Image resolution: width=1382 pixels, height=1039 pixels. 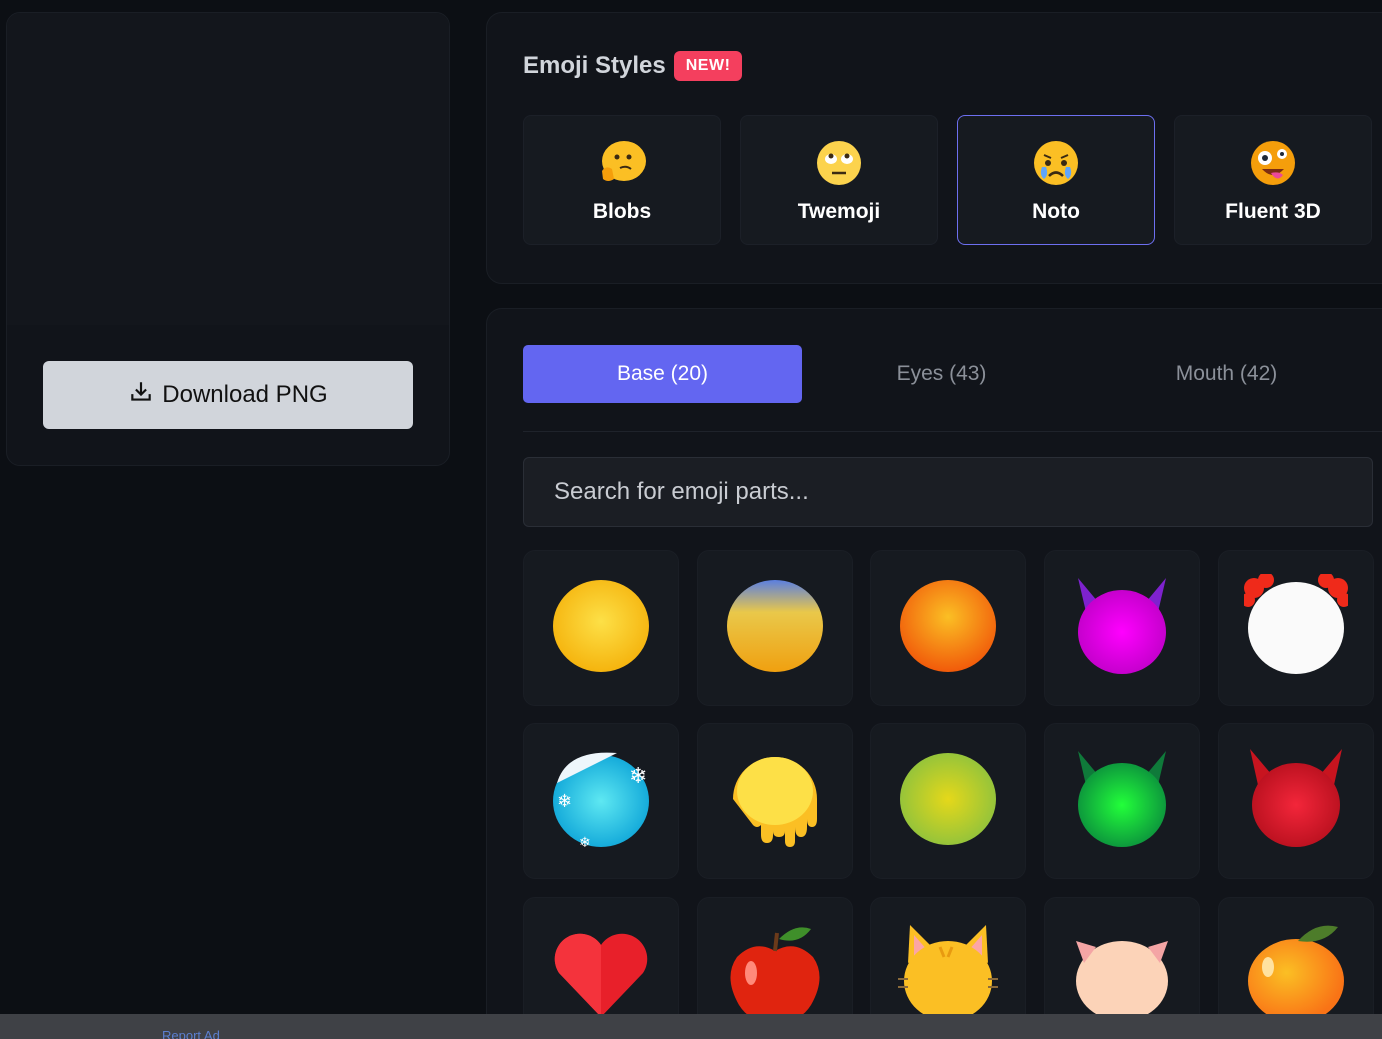 I want to click on yellow-face-base-icon, so click(x=601, y=628).